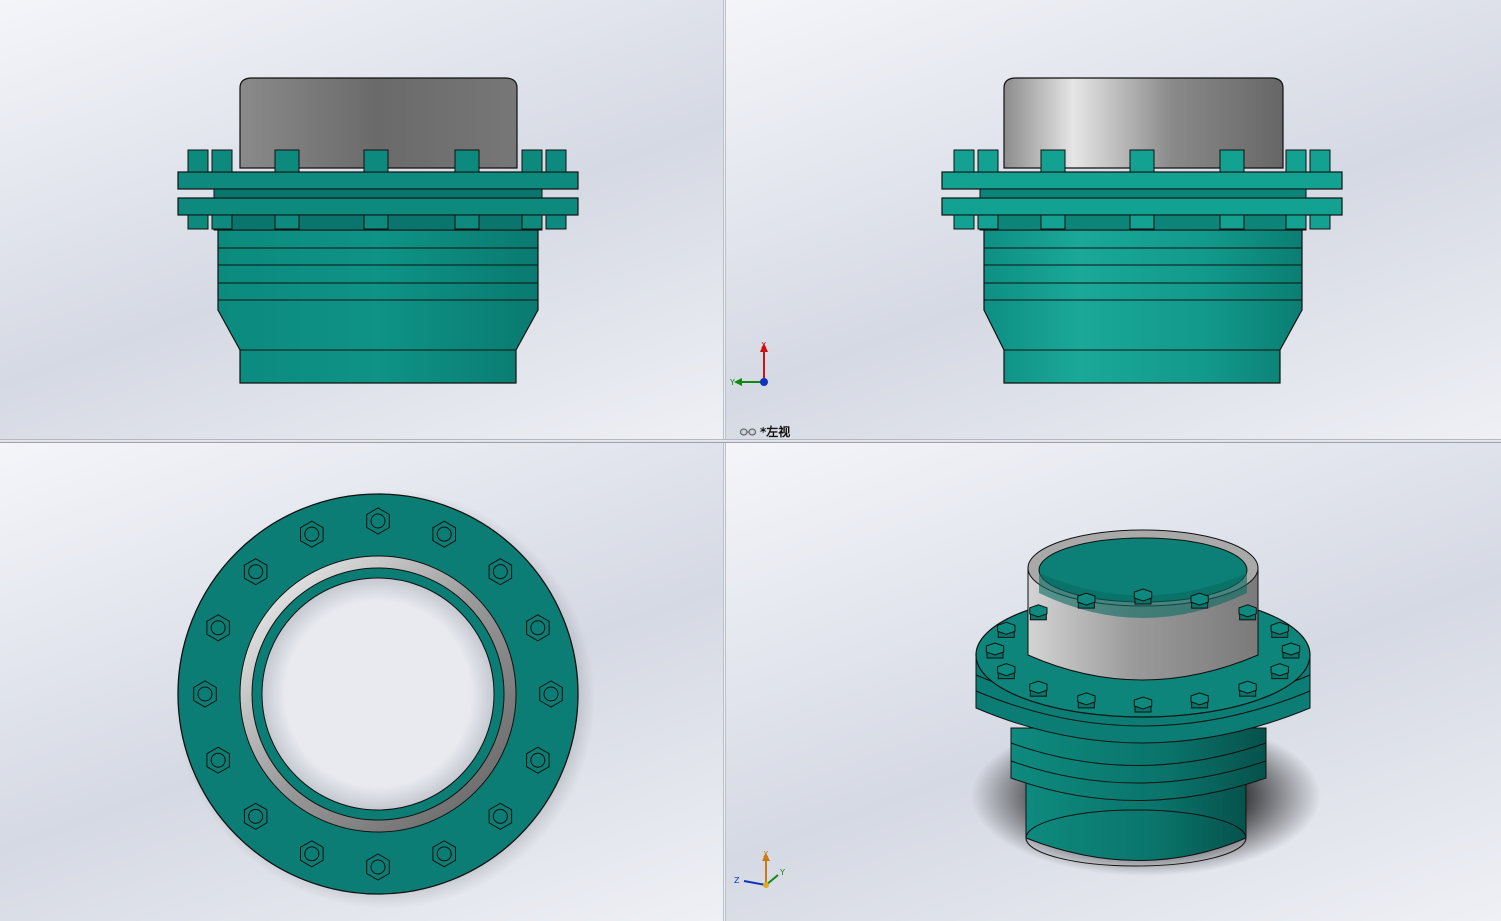 The width and height of the screenshot is (1501, 921). Describe the element at coordinates (759, 869) in the screenshot. I see `coordinate-triad-icon: X Z Y` at that location.